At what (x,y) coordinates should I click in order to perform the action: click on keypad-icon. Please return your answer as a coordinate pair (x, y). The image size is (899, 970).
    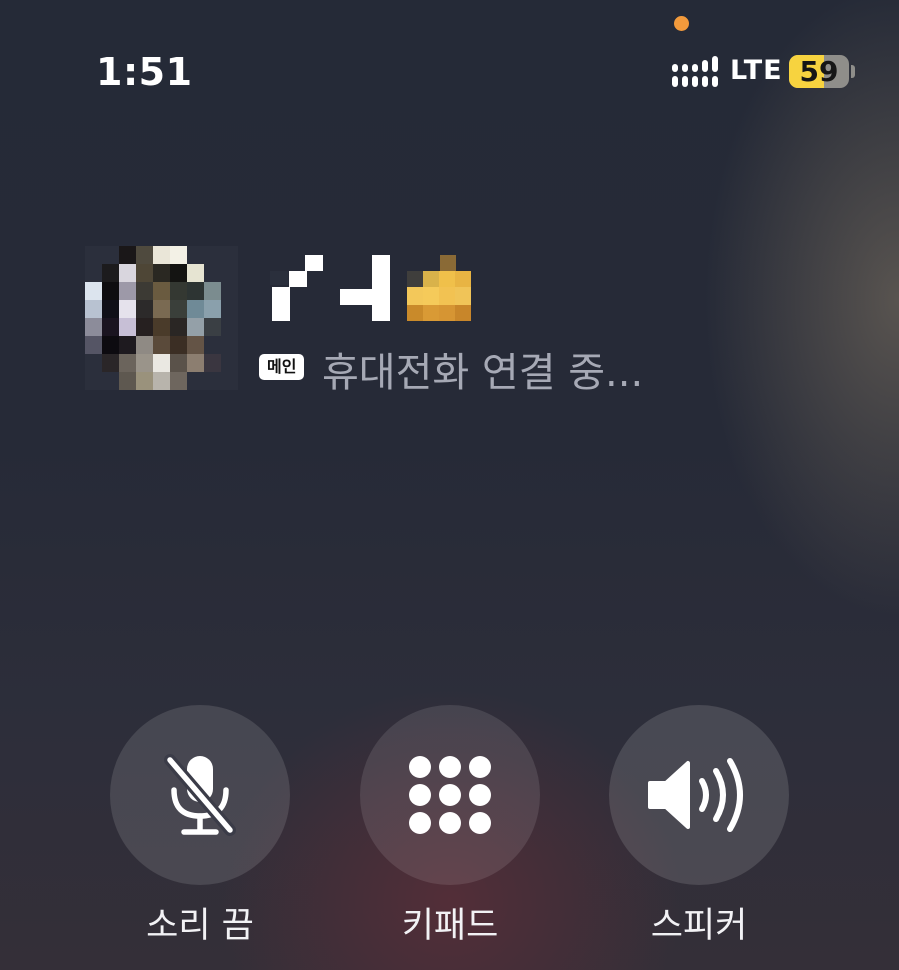
    Looking at the image, I should click on (450, 795).